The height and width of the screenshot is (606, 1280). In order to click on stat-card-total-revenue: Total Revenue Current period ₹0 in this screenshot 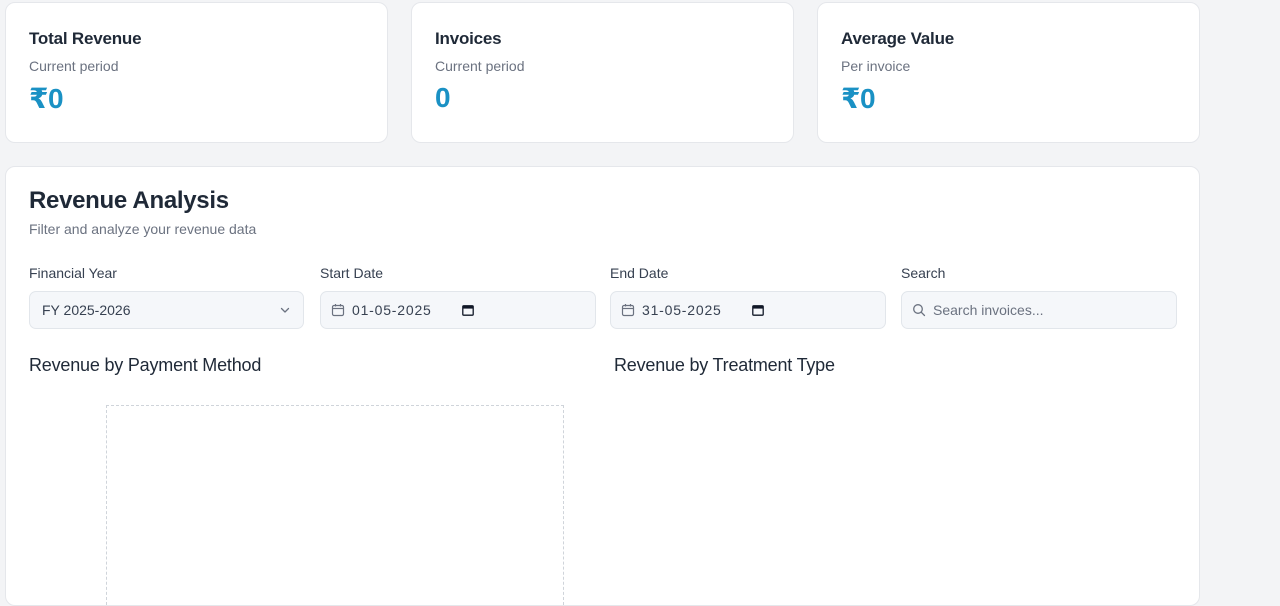, I will do `click(196, 72)`.